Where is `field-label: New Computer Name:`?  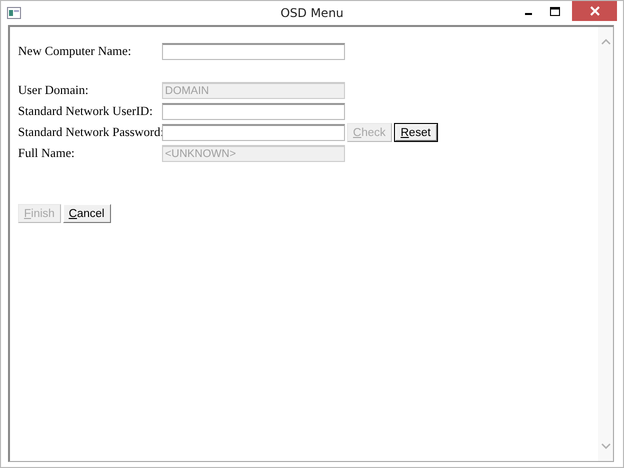 field-label: New Computer Name: is located at coordinates (75, 51).